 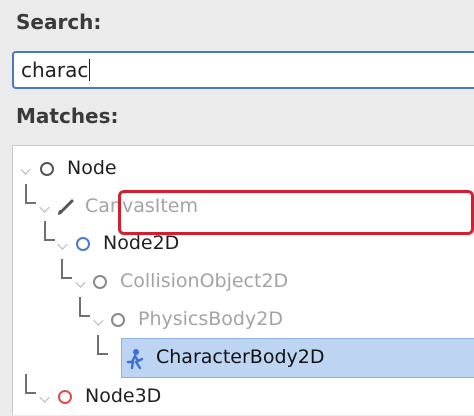 What do you see at coordinates (118, 320) in the screenshot?
I see `physics-body-icon` at bounding box center [118, 320].